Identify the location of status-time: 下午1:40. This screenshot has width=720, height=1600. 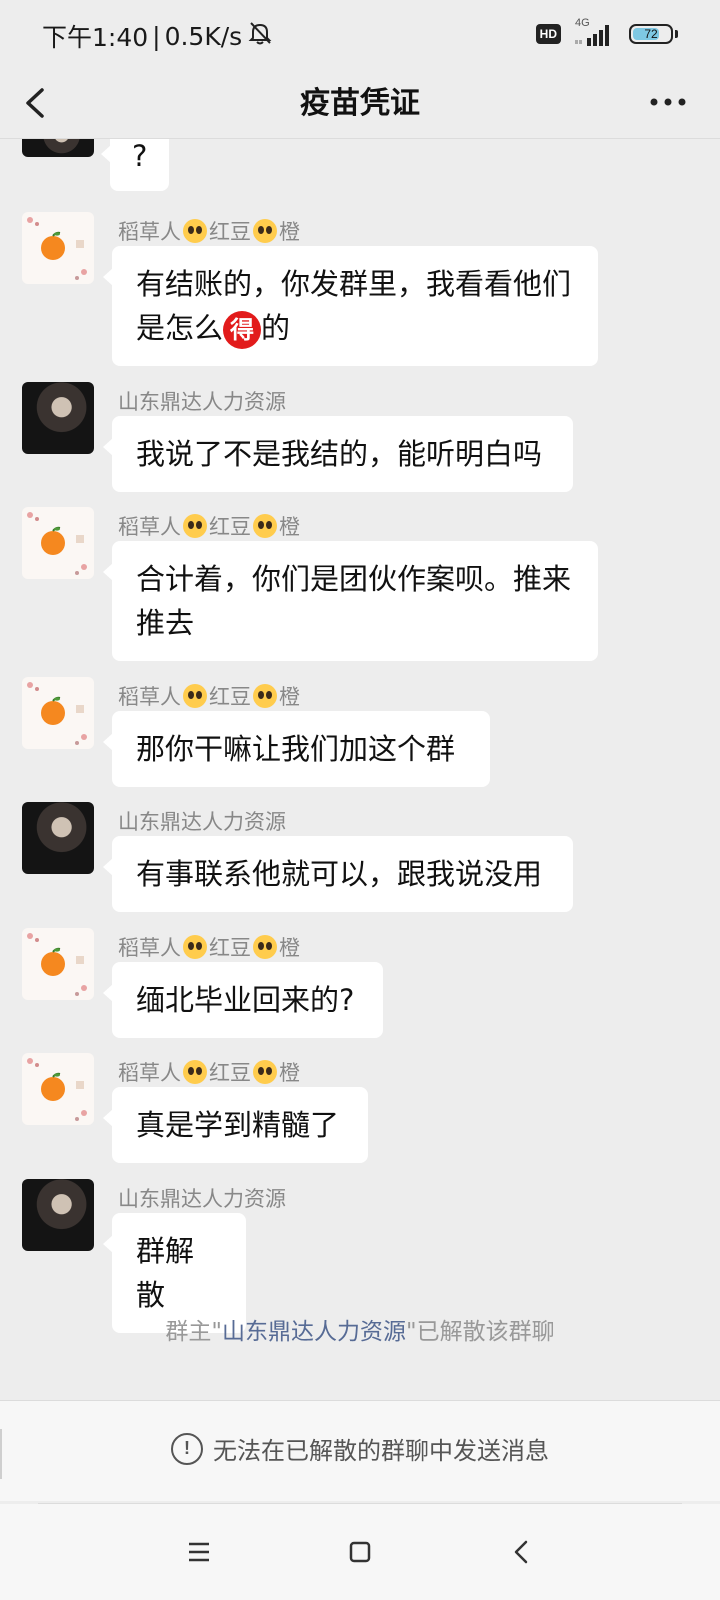
(95, 37).